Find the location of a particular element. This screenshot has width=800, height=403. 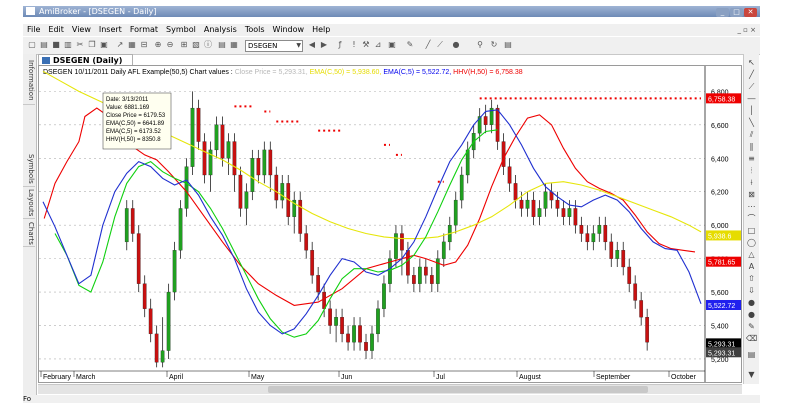

menu-format: Format is located at coordinates (144, 30).